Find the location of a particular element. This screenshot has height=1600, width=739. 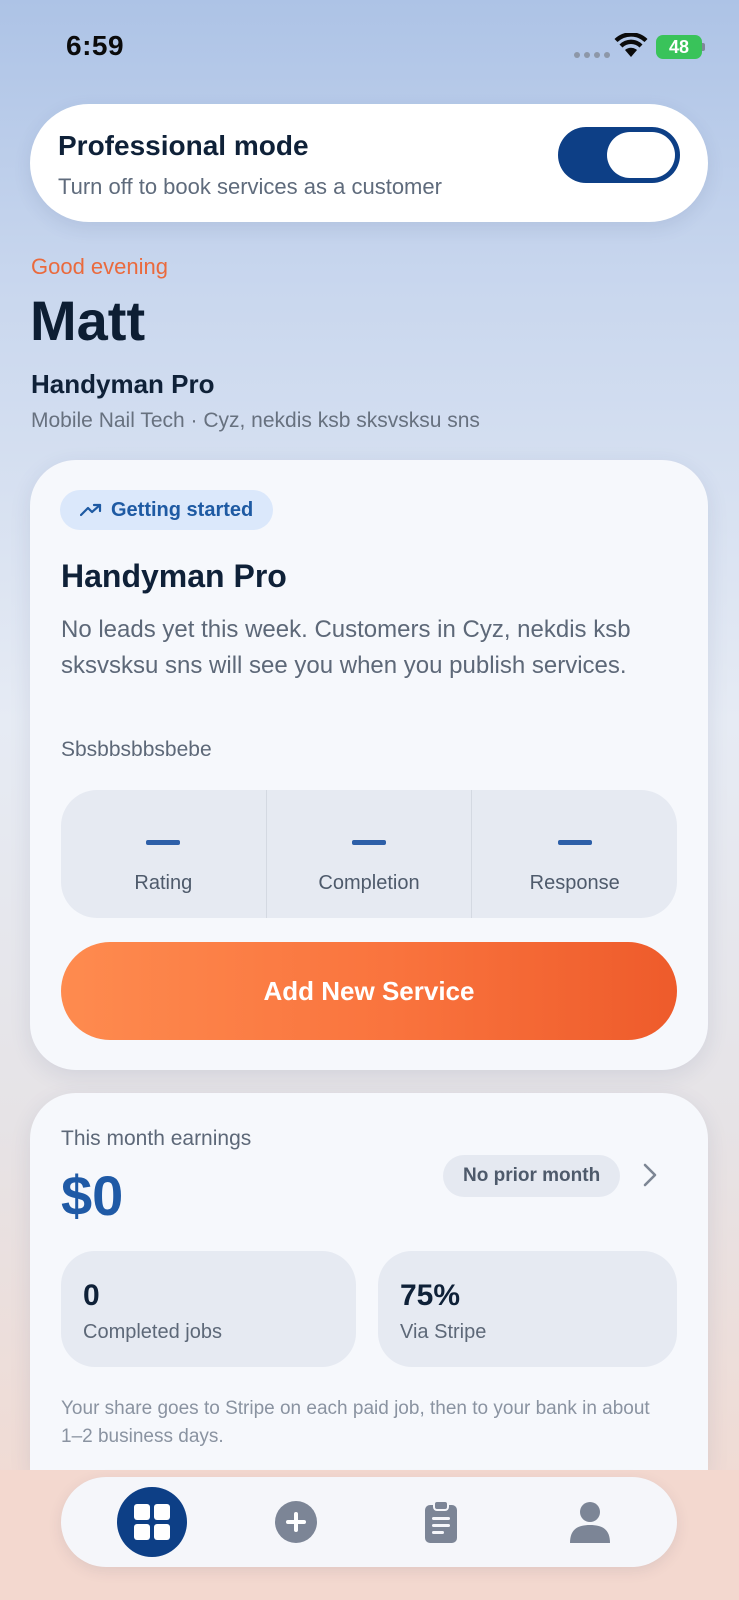

professional-mode-subtitle: Turn off to book services as a customer is located at coordinates (250, 186).